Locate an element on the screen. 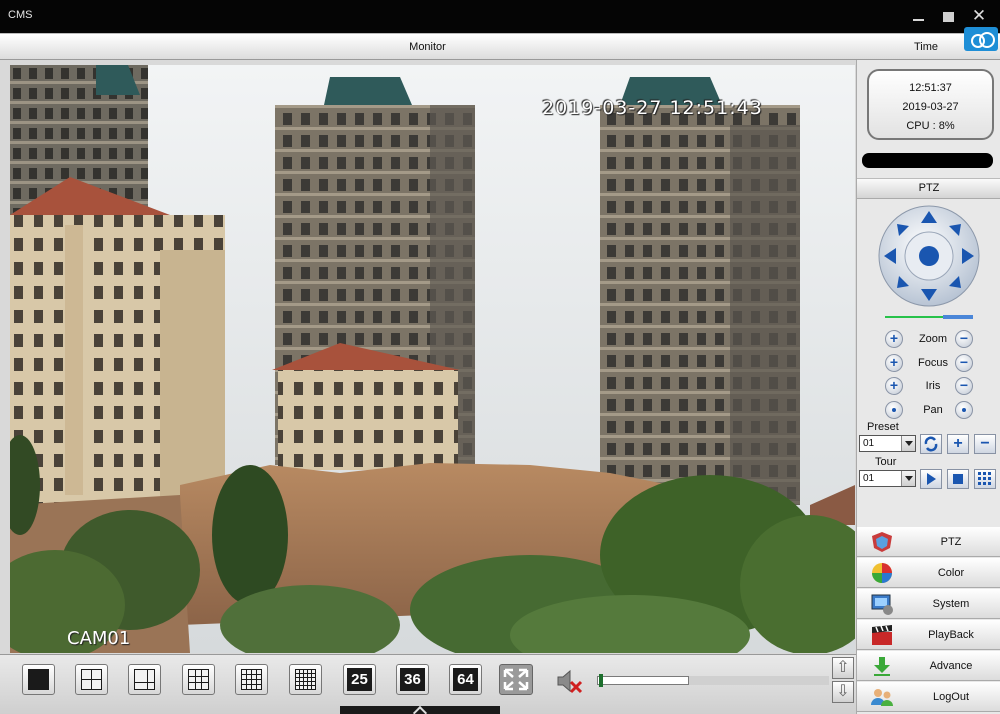 This screenshot has width=1000, height=714. maximize-button is located at coordinates (949, 17).